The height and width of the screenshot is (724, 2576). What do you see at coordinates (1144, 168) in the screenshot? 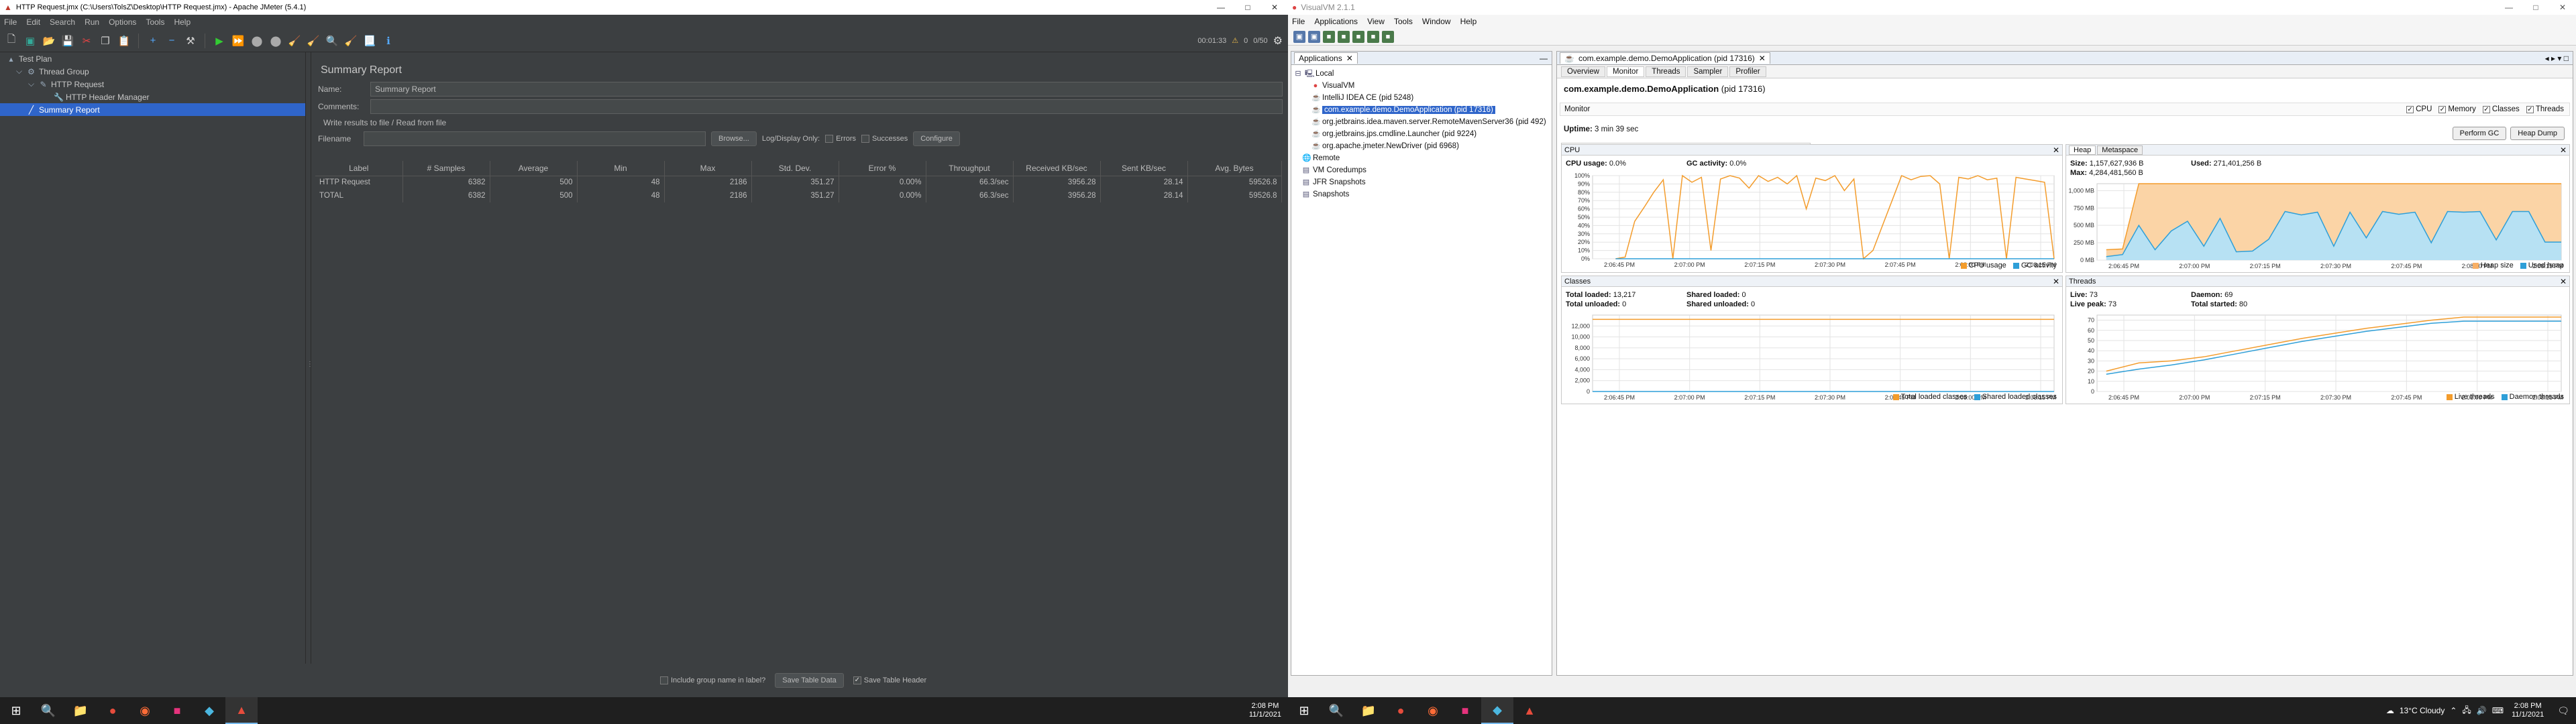
I see `col-sent: Sent KB/sec` at bounding box center [1144, 168].